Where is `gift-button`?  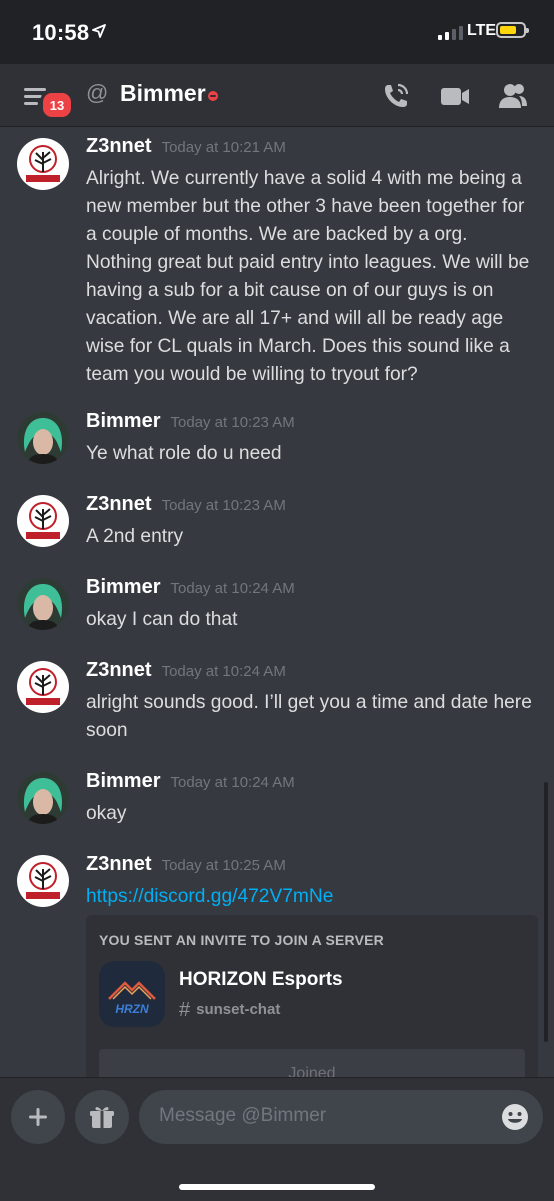
gift-button is located at coordinates (102, 1117).